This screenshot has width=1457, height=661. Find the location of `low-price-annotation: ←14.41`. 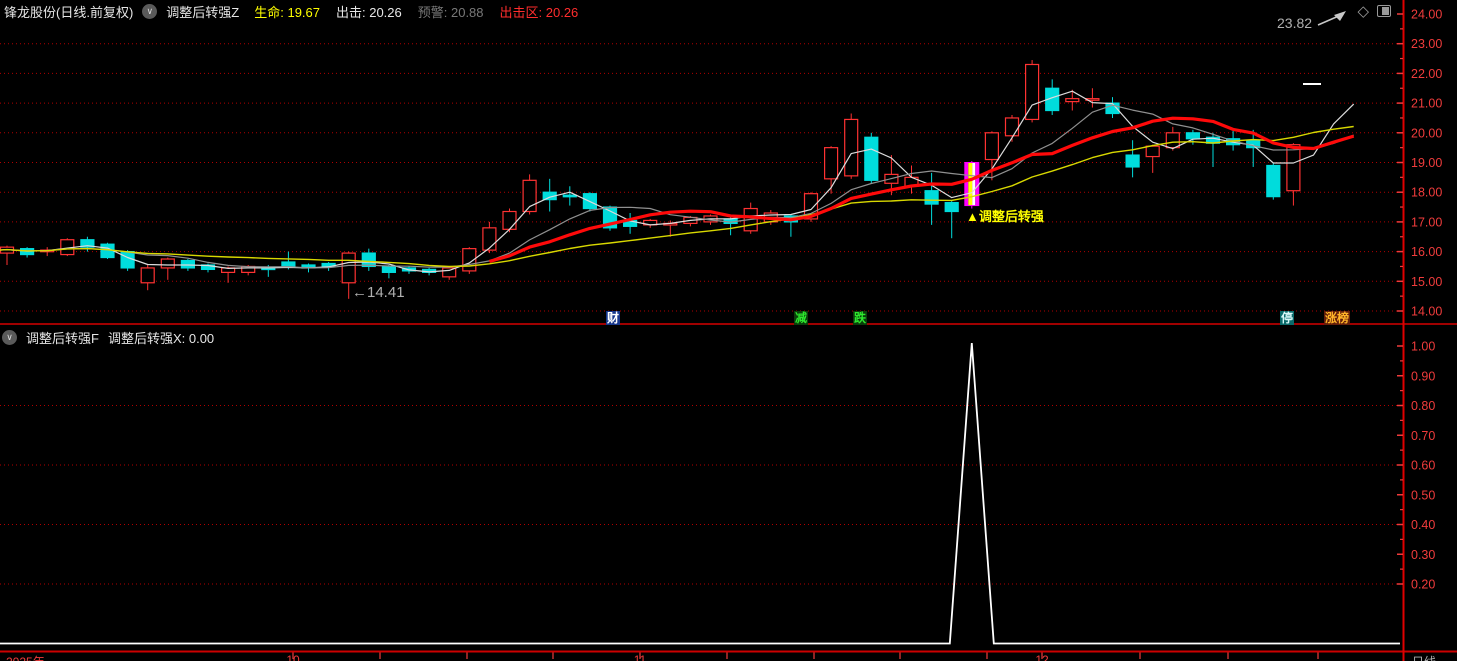

low-price-annotation: ←14.41 is located at coordinates (378, 292).